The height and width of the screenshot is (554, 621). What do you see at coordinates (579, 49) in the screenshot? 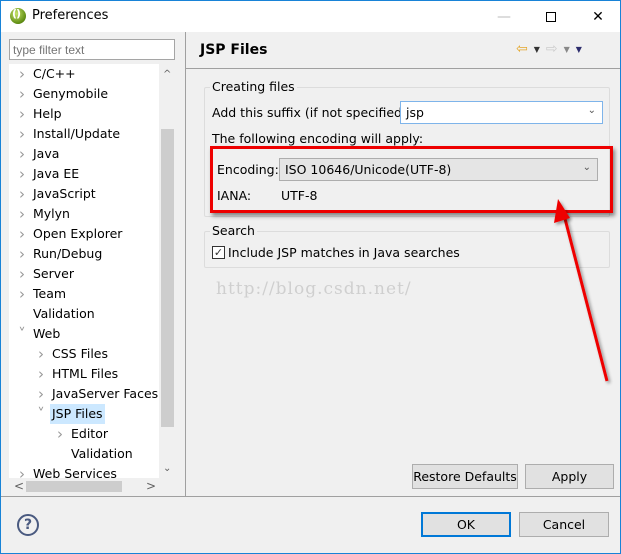
I see `view-menu-icon: ▼` at bounding box center [579, 49].